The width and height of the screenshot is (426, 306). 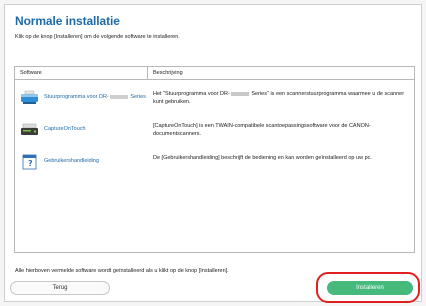 I want to click on driver-desc-prefix: Het "Stuurprogramma voor DR-, so click(x=191, y=94).